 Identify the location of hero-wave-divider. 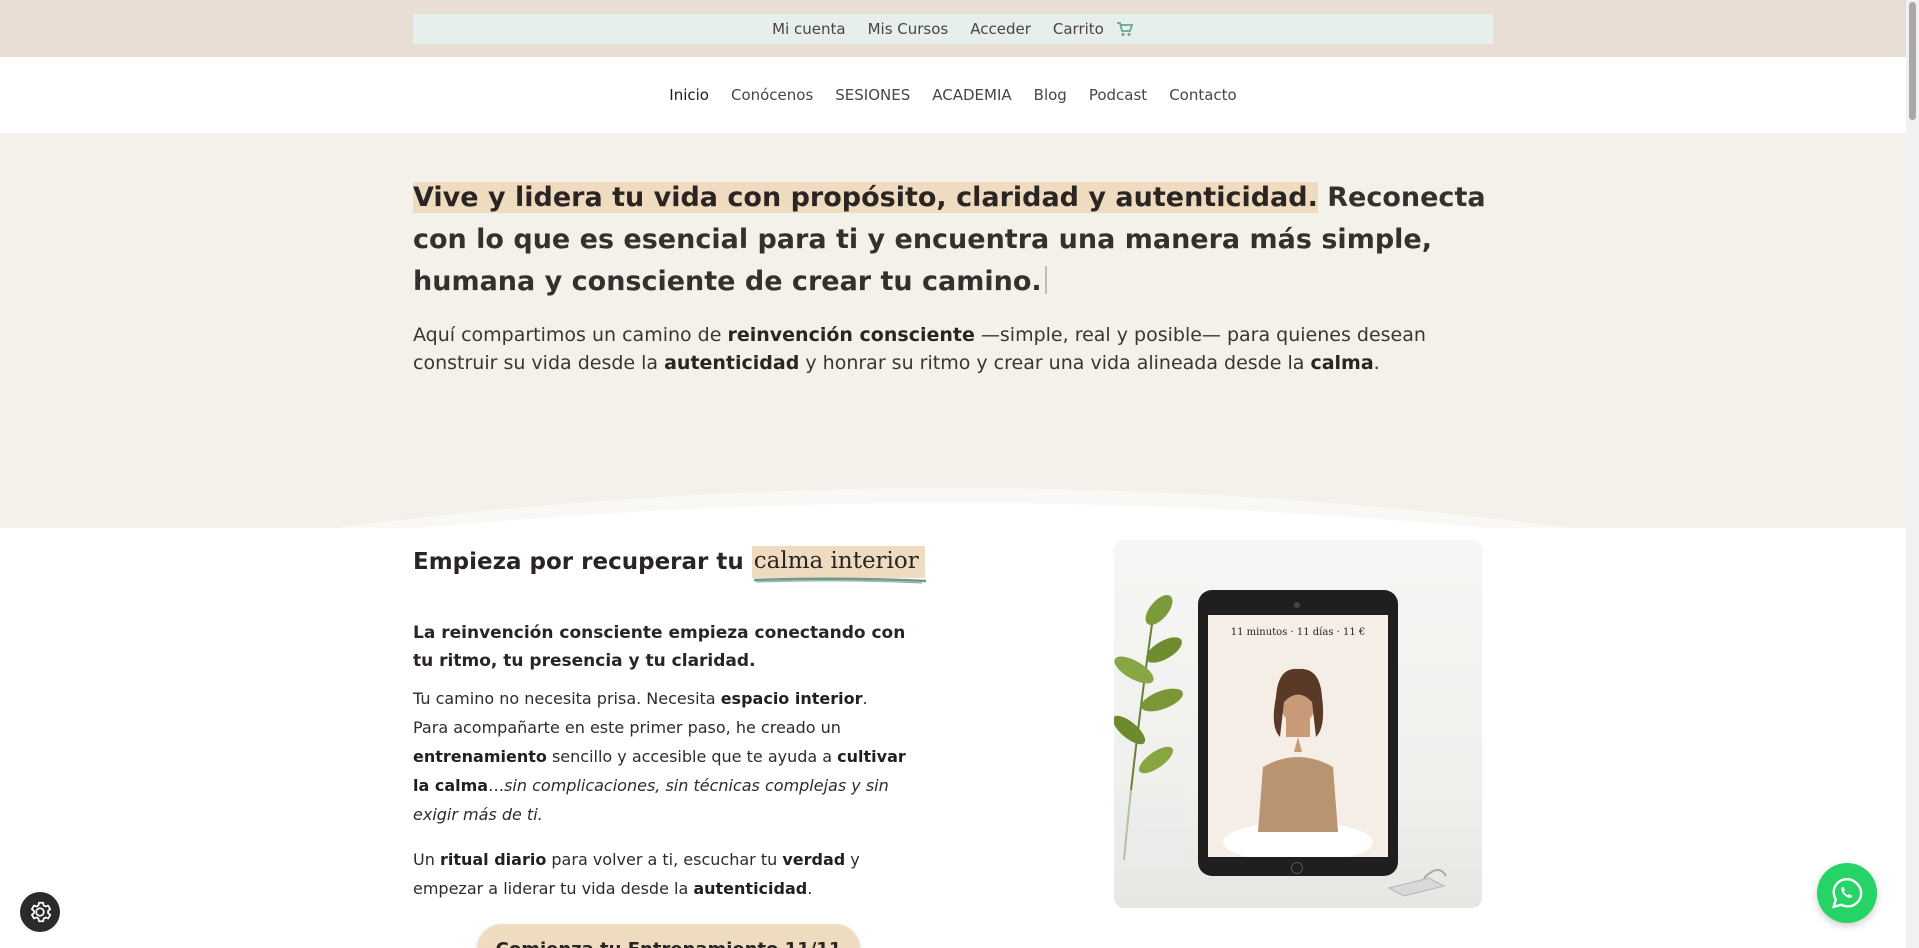
(953, 508).